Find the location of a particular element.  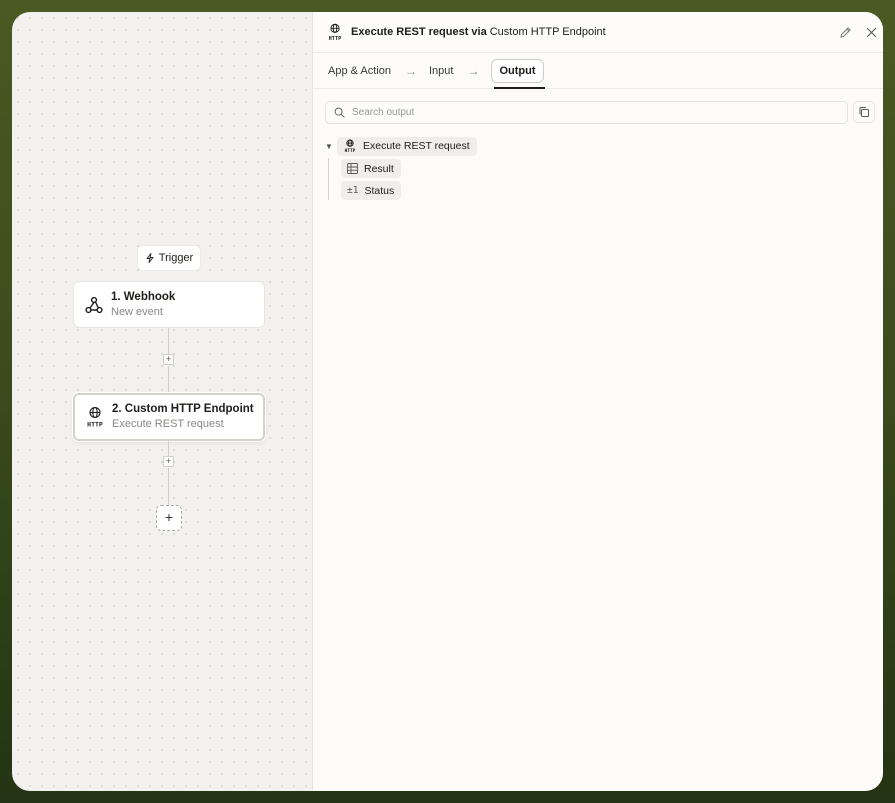

tab-input: Input is located at coordinates (441, 71).